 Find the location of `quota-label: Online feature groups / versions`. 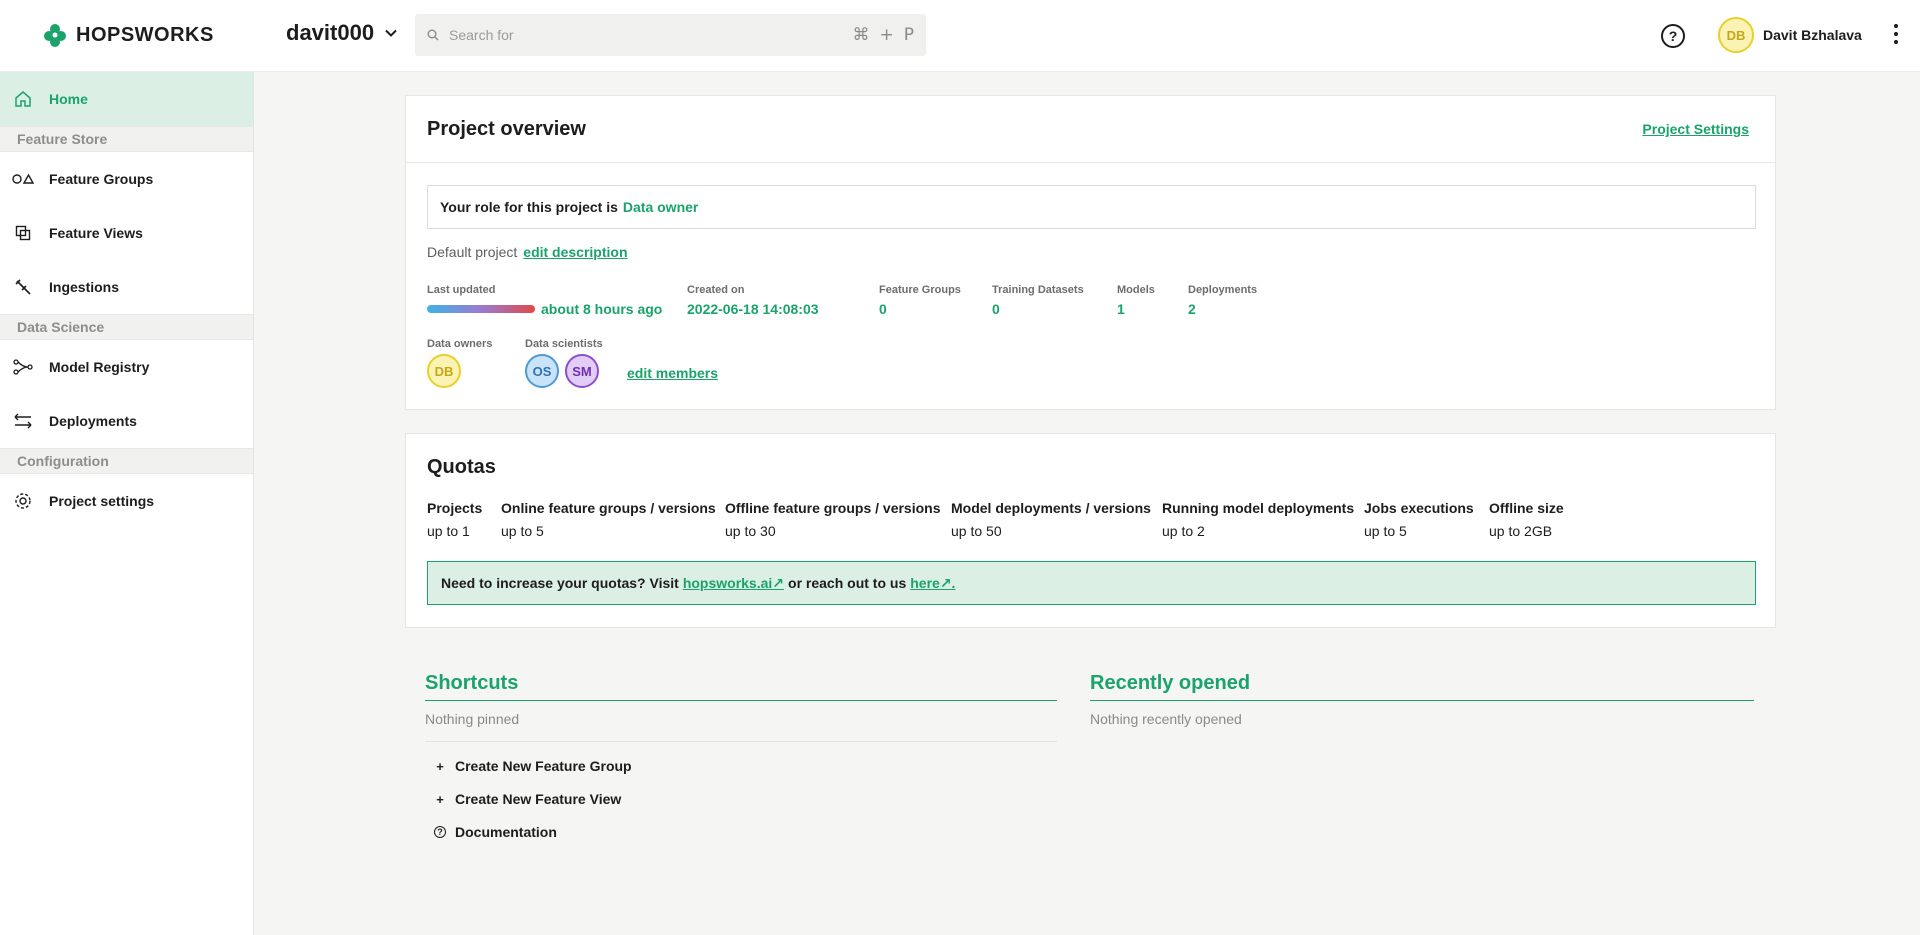

quota-label: Online feature groups / versions is located at coordinates (608, 508).